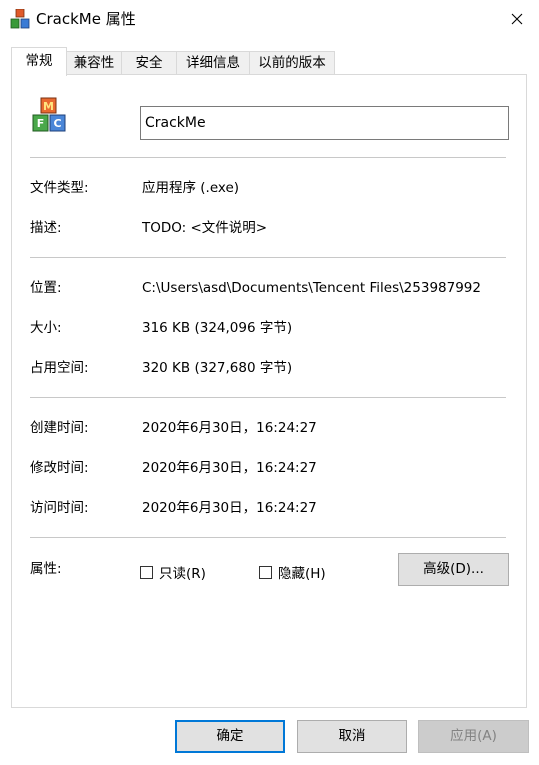 Image resolution: width=539 pixels, height=765 pixels. What do you see at coordinates (292, 62) in the screenshot?
I see `tab-previous-versions: 以前的版本` at bounding box center [292, 62].